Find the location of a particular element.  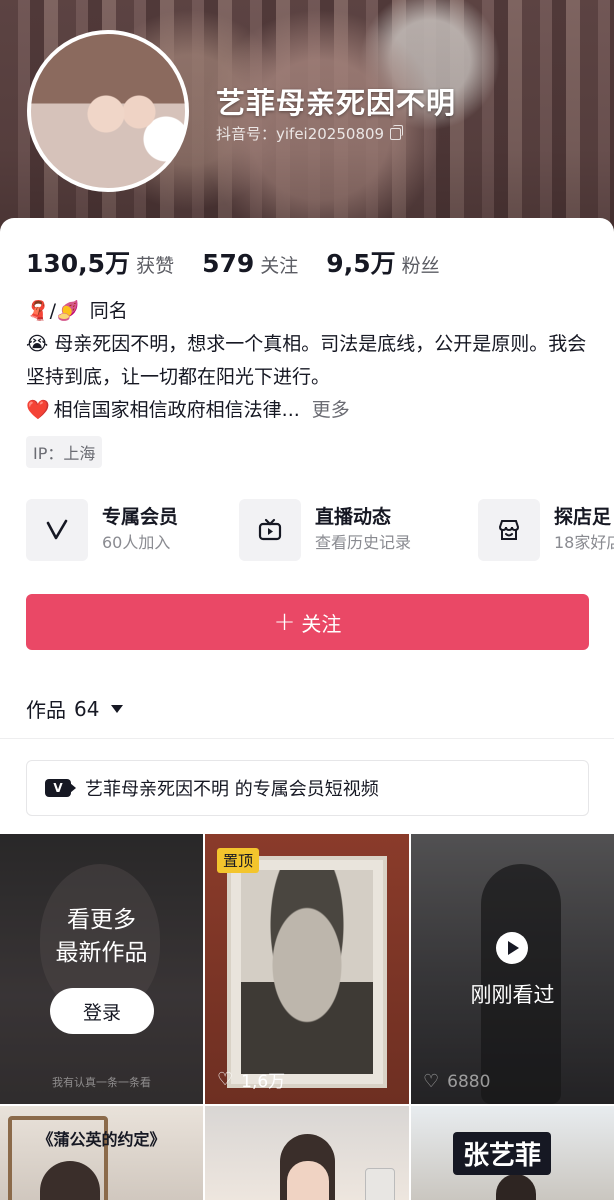

stat-following: 579 关注 is located at coordinates (250, 263).